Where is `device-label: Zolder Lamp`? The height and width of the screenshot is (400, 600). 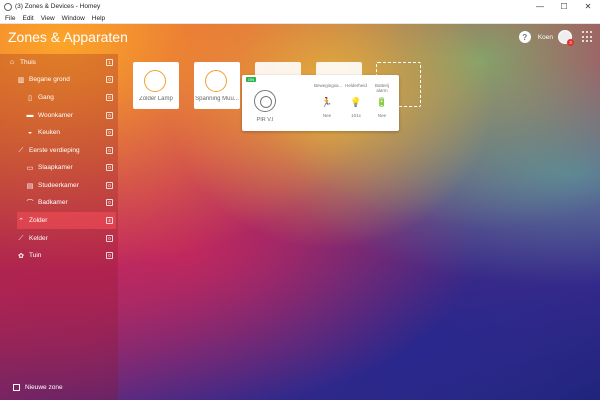
device-label: Zolder Lamp is located at coordinates (156, 99).